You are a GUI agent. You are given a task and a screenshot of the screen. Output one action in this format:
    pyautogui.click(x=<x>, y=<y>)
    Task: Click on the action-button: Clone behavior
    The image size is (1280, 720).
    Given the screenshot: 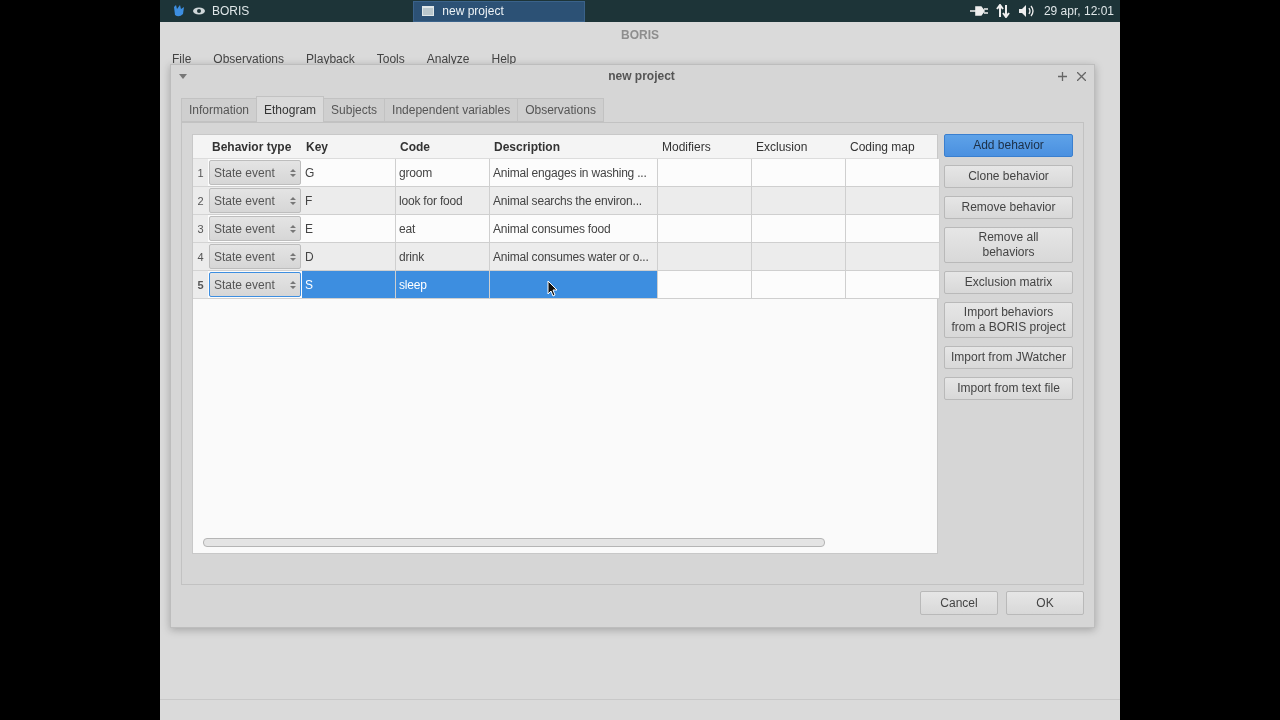 What is the action you would take?
    pyautogui.click(x=1008, y=176)
    